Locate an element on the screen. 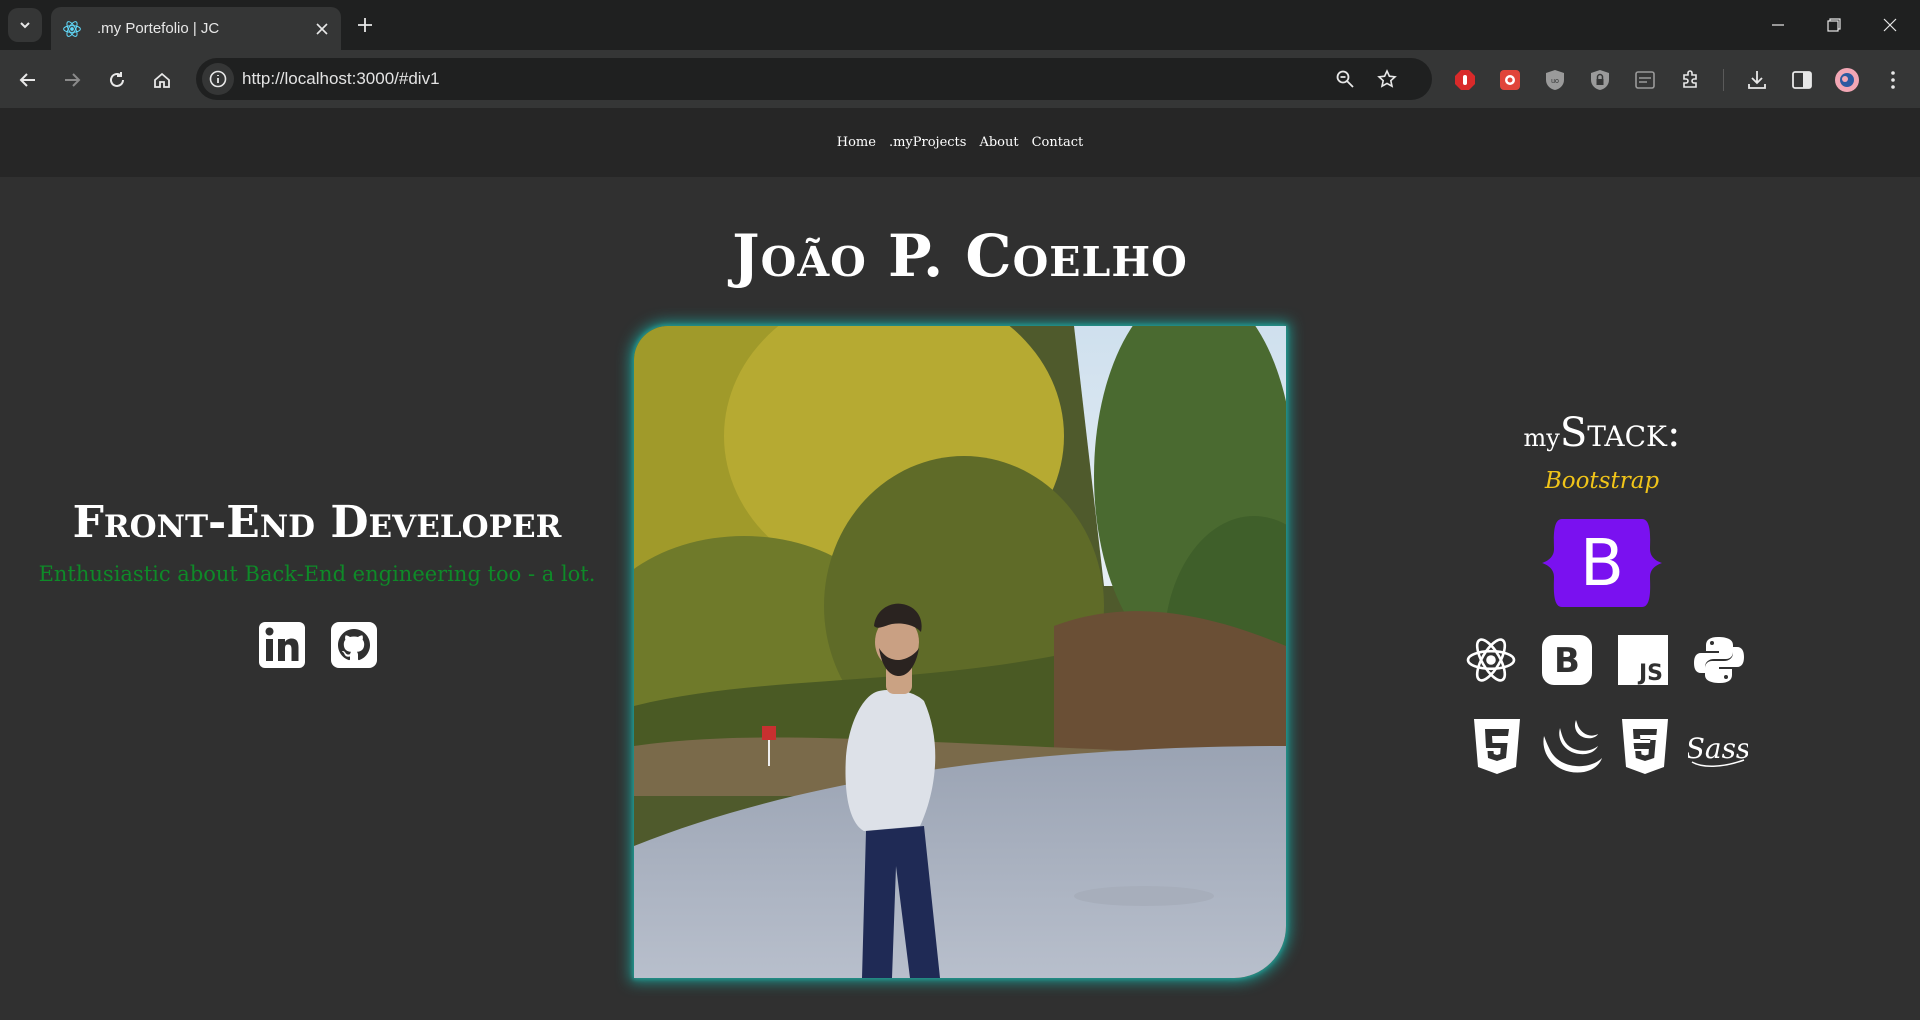  tab-title: .my Portefolio | JC is located at coordinates (158, 28).